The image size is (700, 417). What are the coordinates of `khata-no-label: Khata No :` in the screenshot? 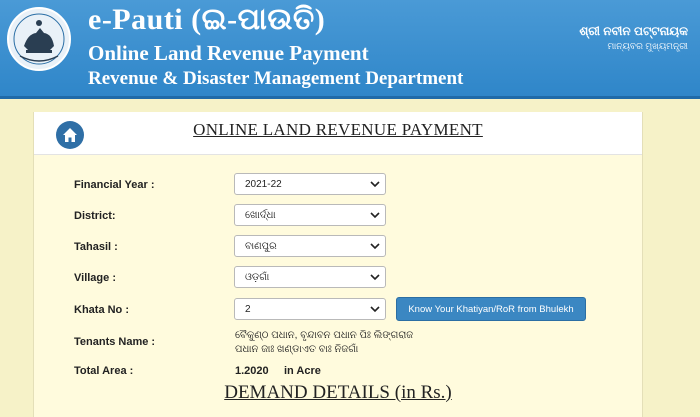 It's located at (101, 310).